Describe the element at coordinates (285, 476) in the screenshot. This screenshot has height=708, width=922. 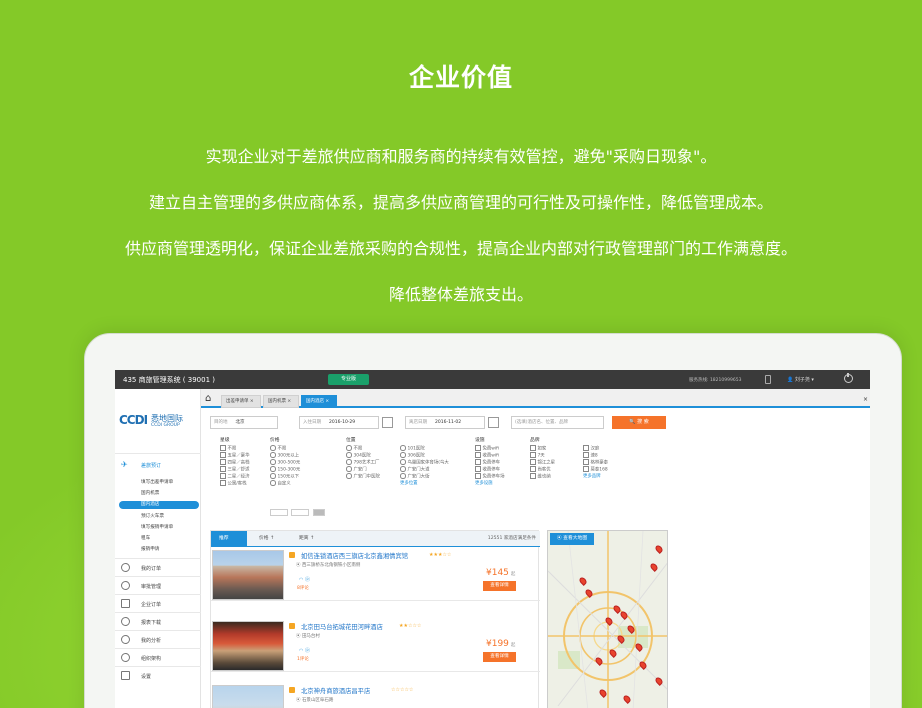
I see `filter-option: 150元以下` at that location.